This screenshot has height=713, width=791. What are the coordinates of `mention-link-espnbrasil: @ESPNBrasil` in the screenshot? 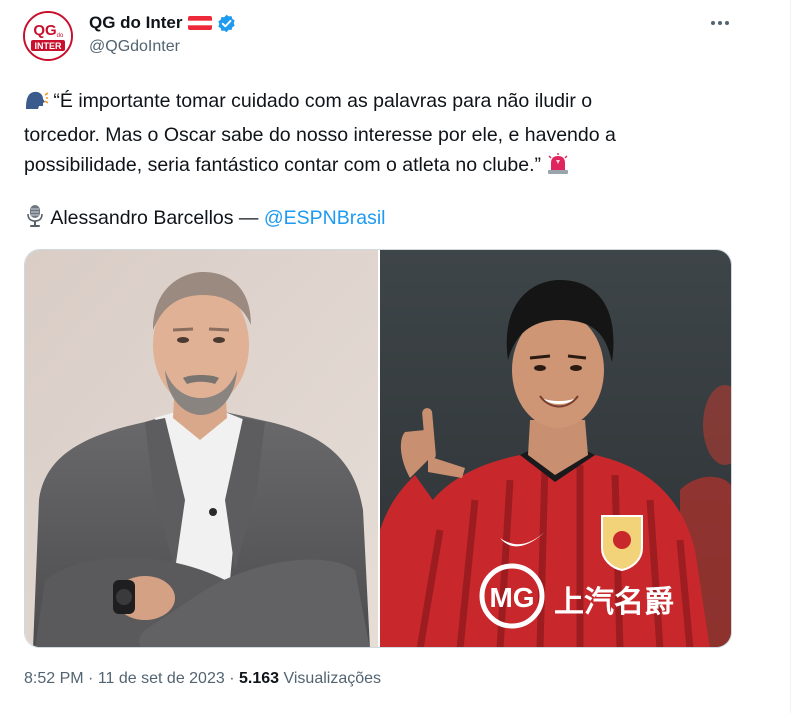 It's located at (325, 218).